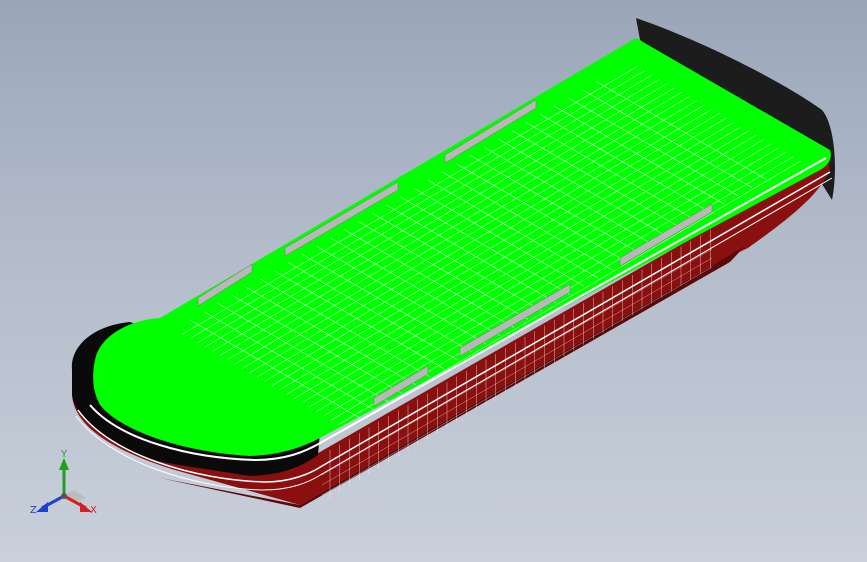  Describe the element at coordinates (93, 510) in the screenshot. I see `x-axis-label: X` at that location.